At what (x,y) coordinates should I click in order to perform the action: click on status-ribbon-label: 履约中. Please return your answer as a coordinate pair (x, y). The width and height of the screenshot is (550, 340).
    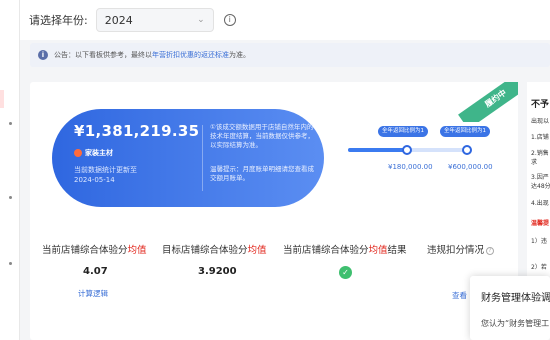
    Looking at the image, I should click on (488, 102).